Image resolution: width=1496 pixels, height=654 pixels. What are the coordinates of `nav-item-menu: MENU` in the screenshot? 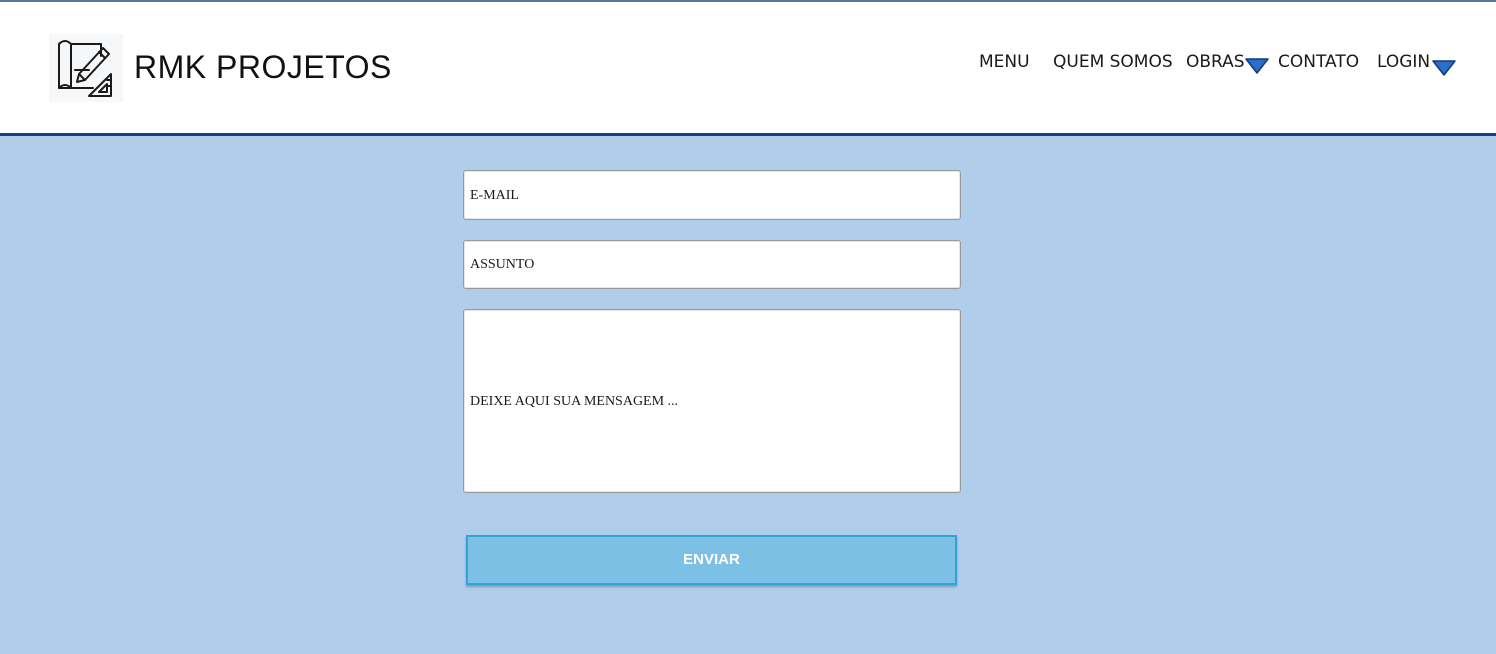 It's located at (1004, 62).